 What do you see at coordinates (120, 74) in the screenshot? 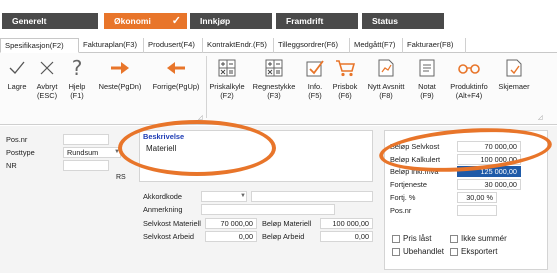
I see `next-button: Neste(PgDn)` at bounding box center [120, 74].